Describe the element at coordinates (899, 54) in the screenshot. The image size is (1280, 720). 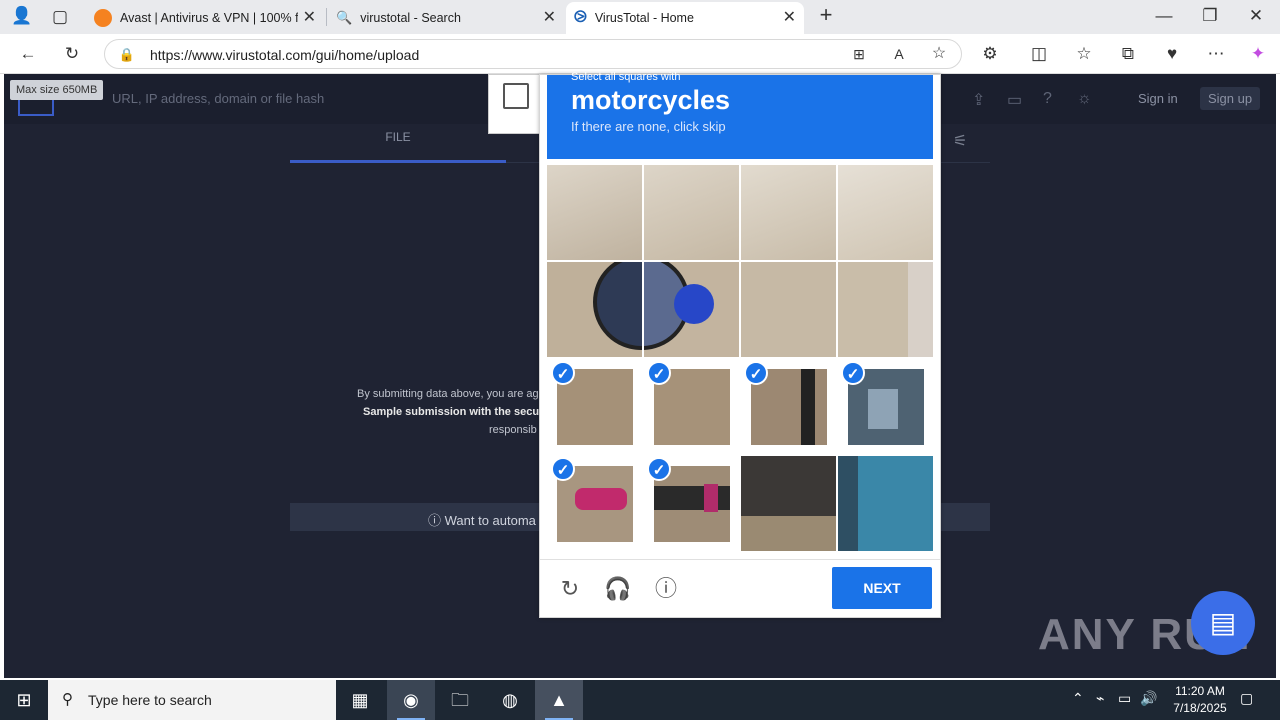
I see `read-aloud-icon: A` at that location.